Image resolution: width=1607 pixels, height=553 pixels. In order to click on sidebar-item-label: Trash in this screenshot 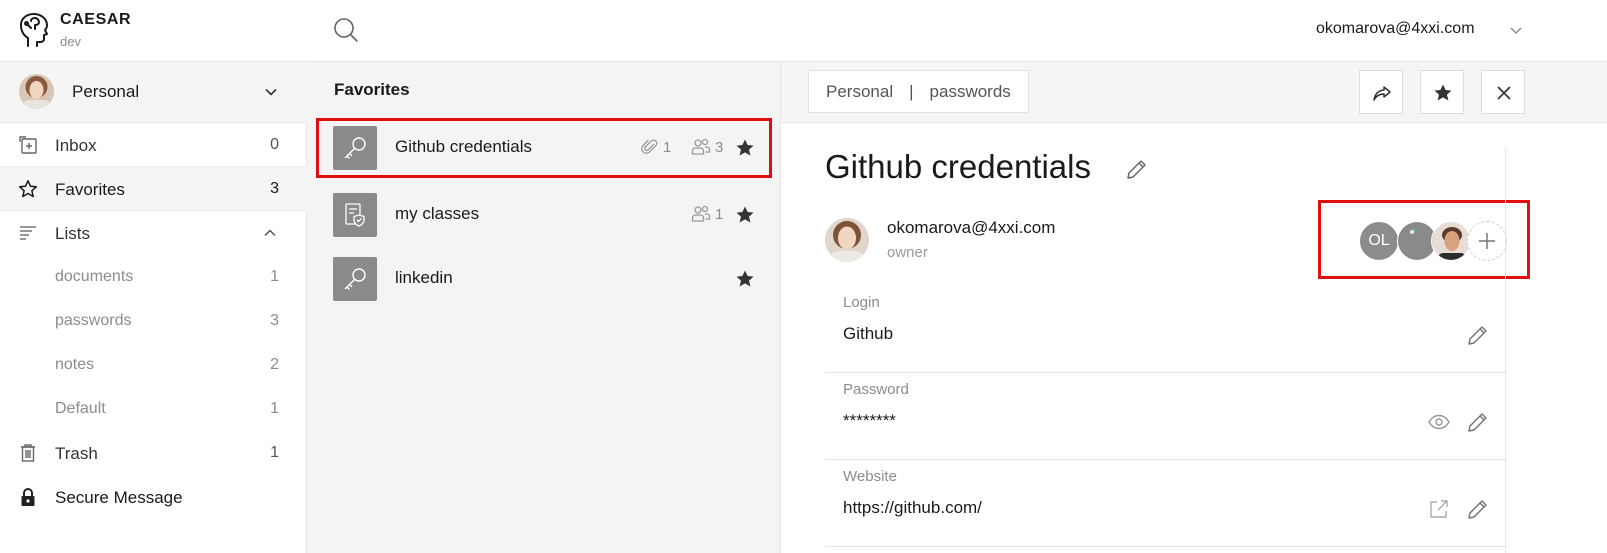, I will do `click(76, 453)`.